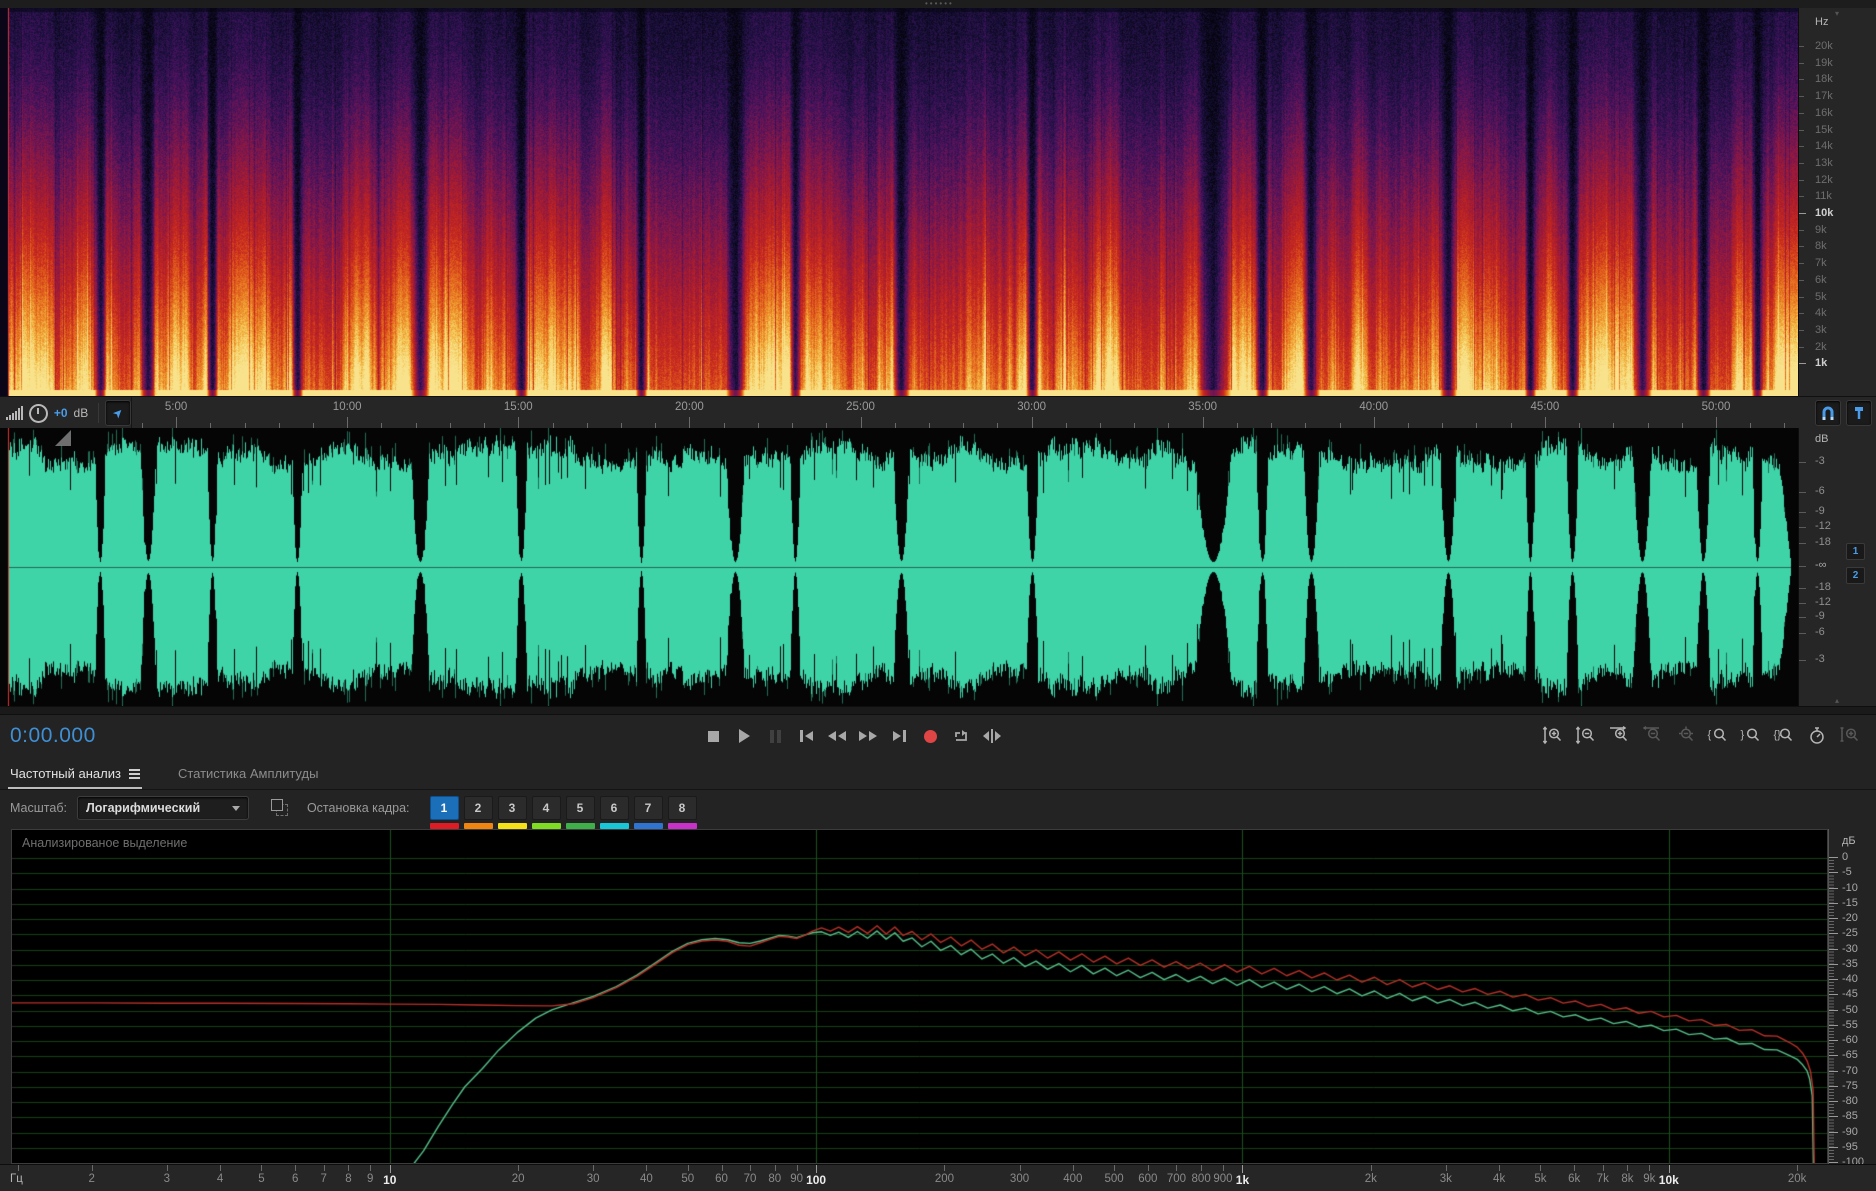 The width and height of the screenshot is (1876, 1191). I want to click on skip-to-start-button, so click(806, 736).